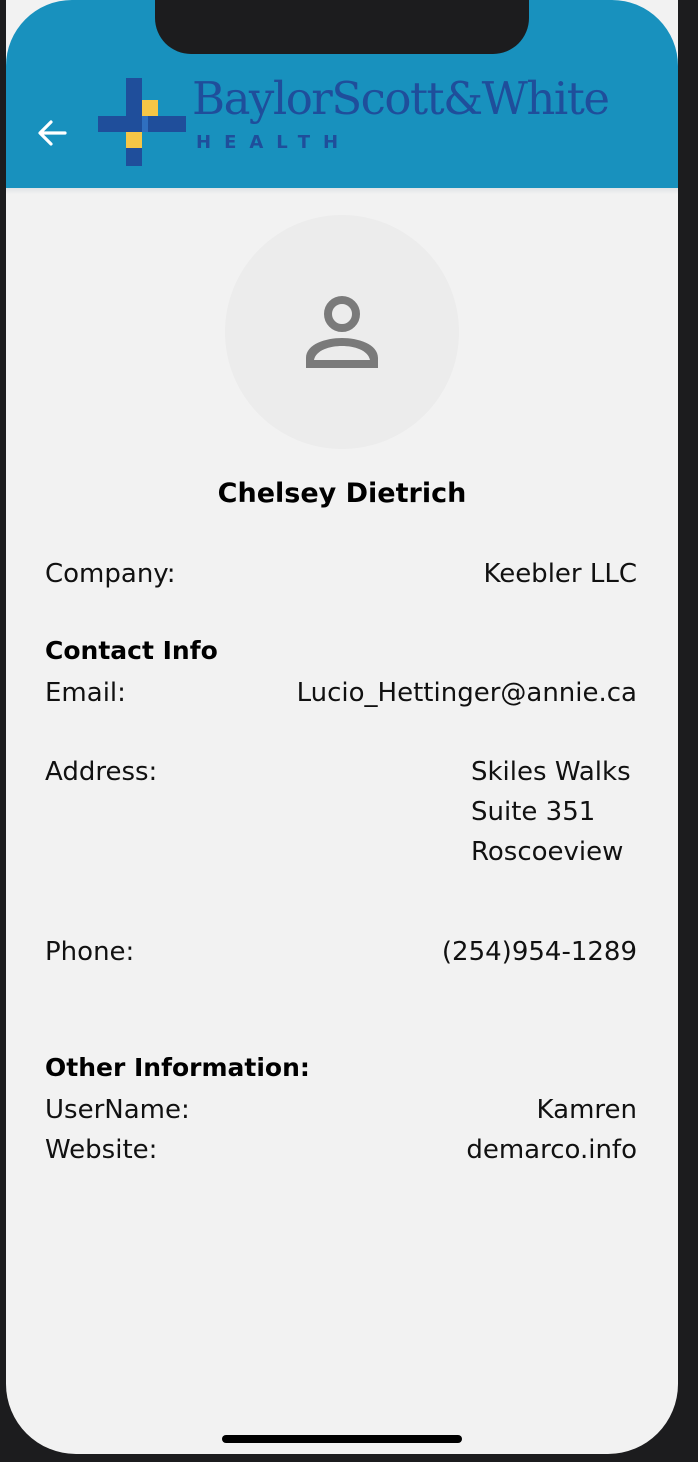  Describe the element at coordinates (85, 693) in the screenshot. I see `email-label: Email:` at that location.